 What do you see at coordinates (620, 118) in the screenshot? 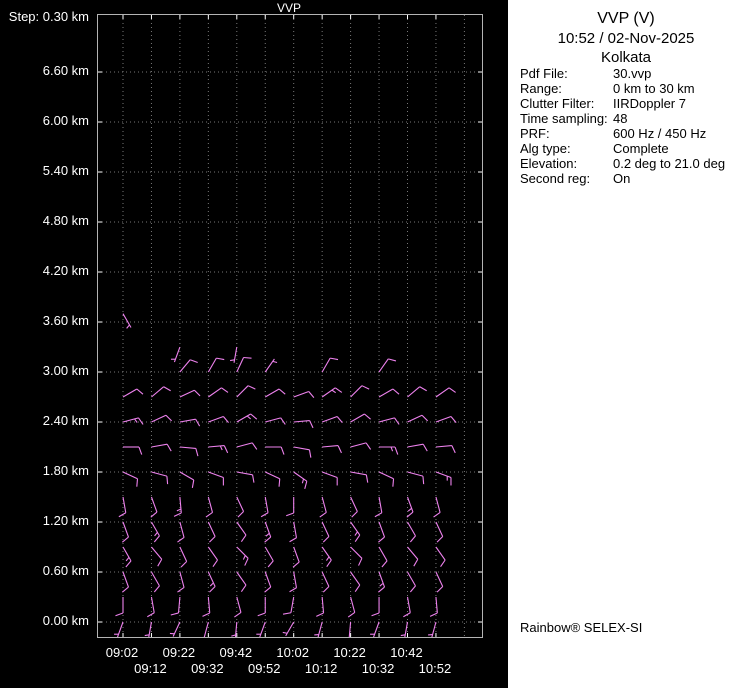
I see `field-value: 48` at bounding box center [620, 118].